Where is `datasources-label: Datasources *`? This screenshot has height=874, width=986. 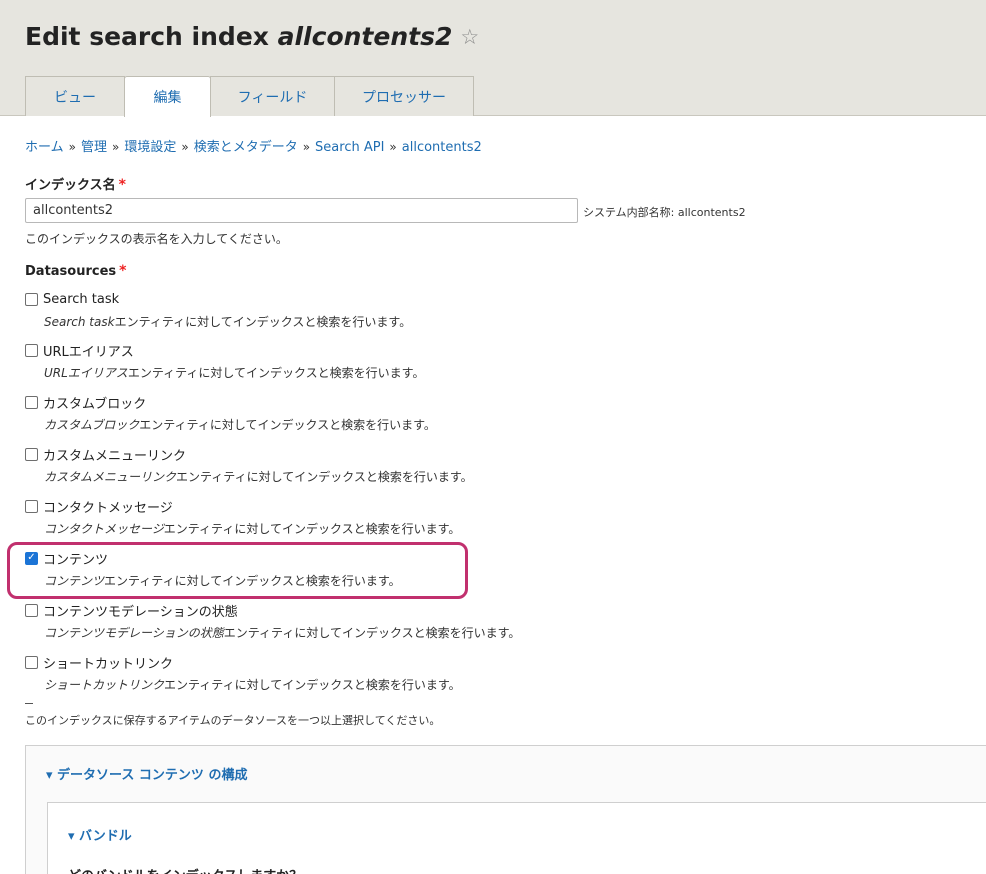 datasources-label: Datasources * is located at coordinates (75, 271).